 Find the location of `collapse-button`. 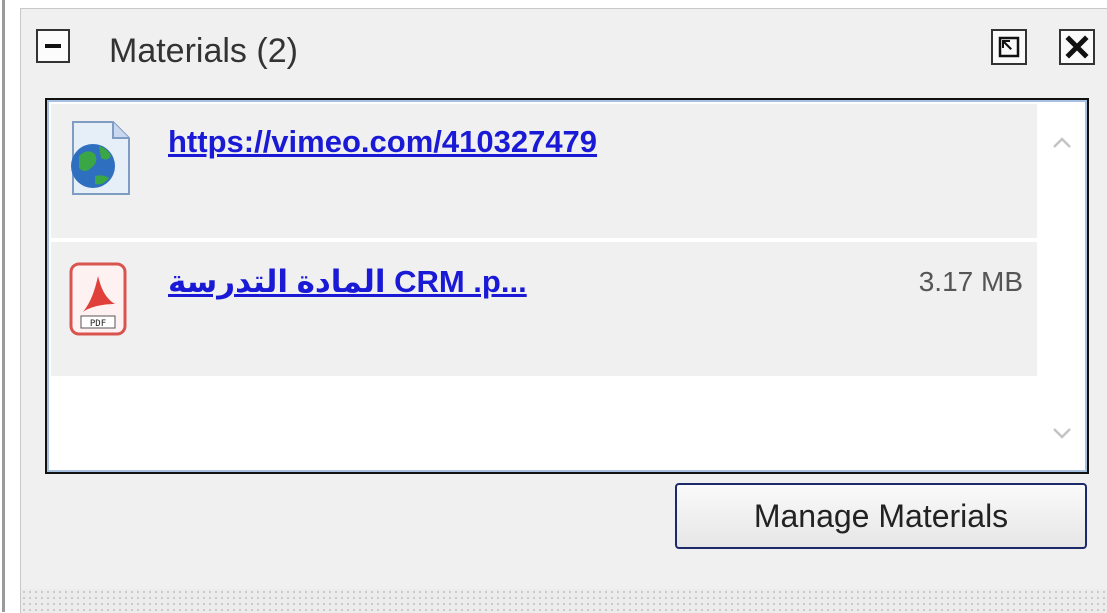

collapse-button is located at coordinates (53, 46).